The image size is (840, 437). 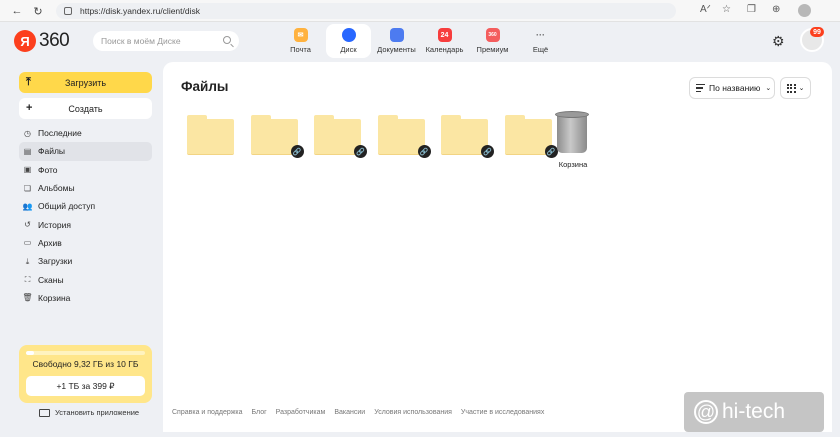 What do you see at coordinates (227, 40) in the screenshot?
I see `search-icon` at bounding box center [227, 40].